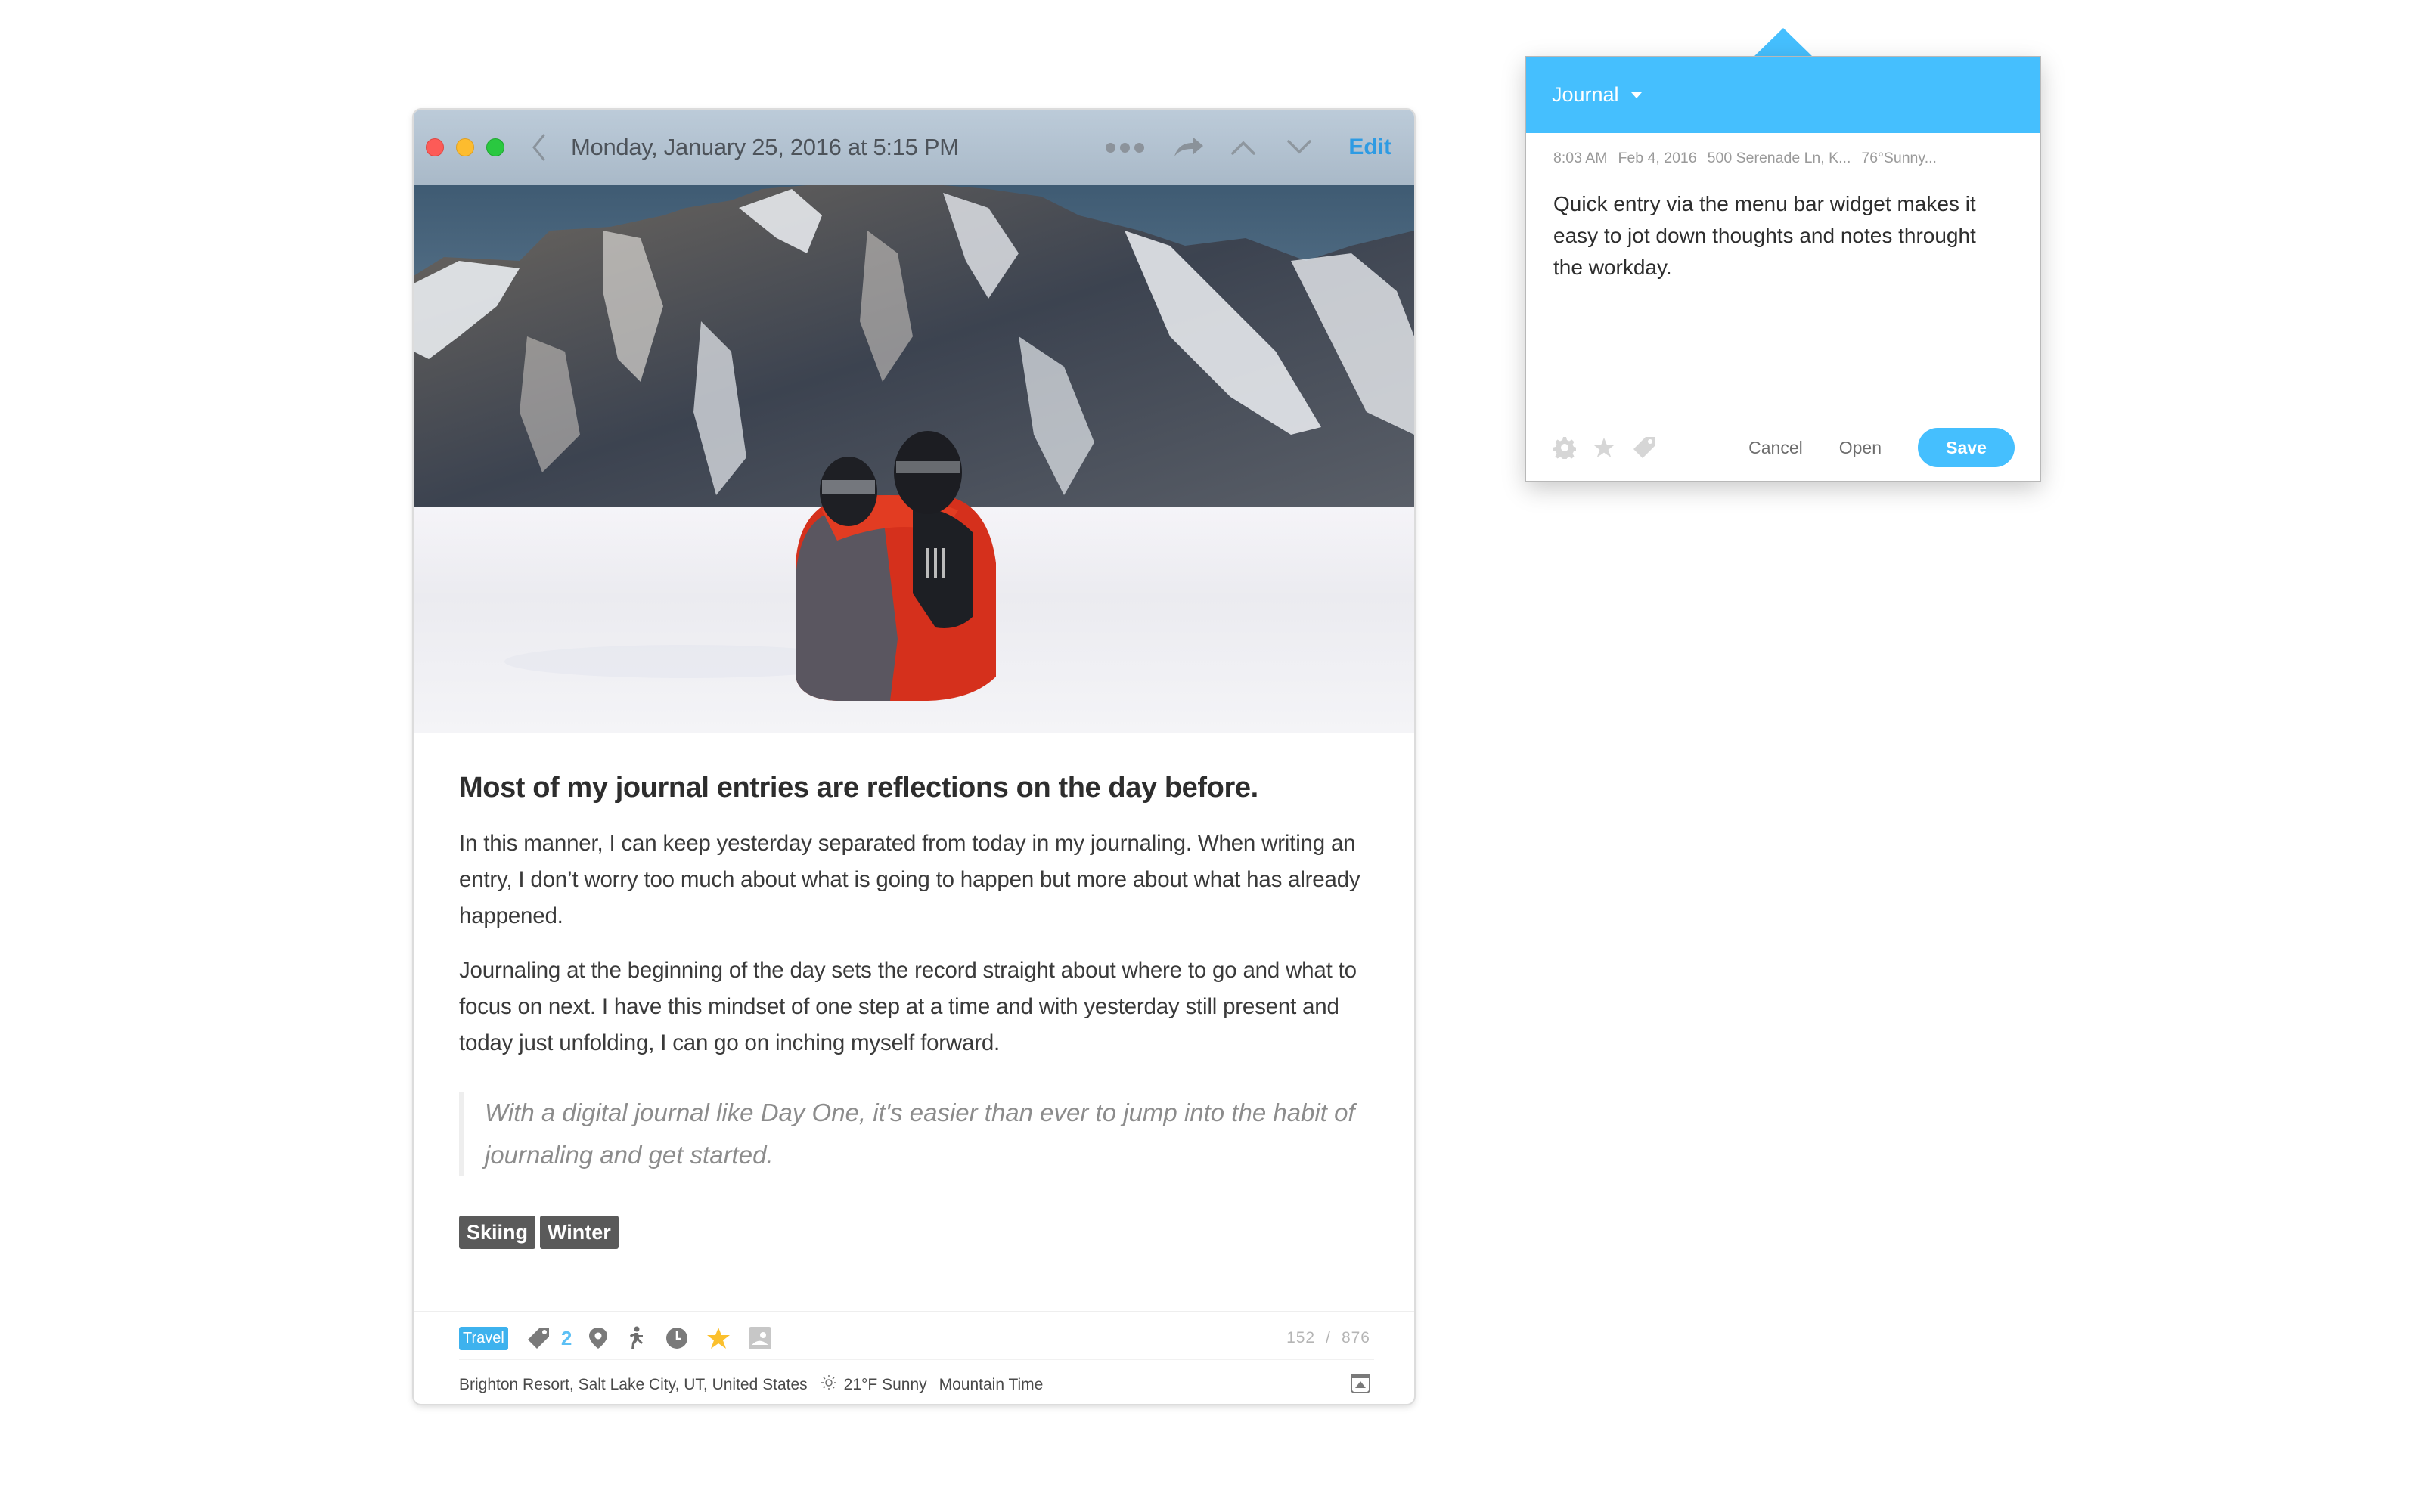 The height and width of the screenshot is (1512, 2420). I want to click on edit-button: Edit, so click(1370, 147).